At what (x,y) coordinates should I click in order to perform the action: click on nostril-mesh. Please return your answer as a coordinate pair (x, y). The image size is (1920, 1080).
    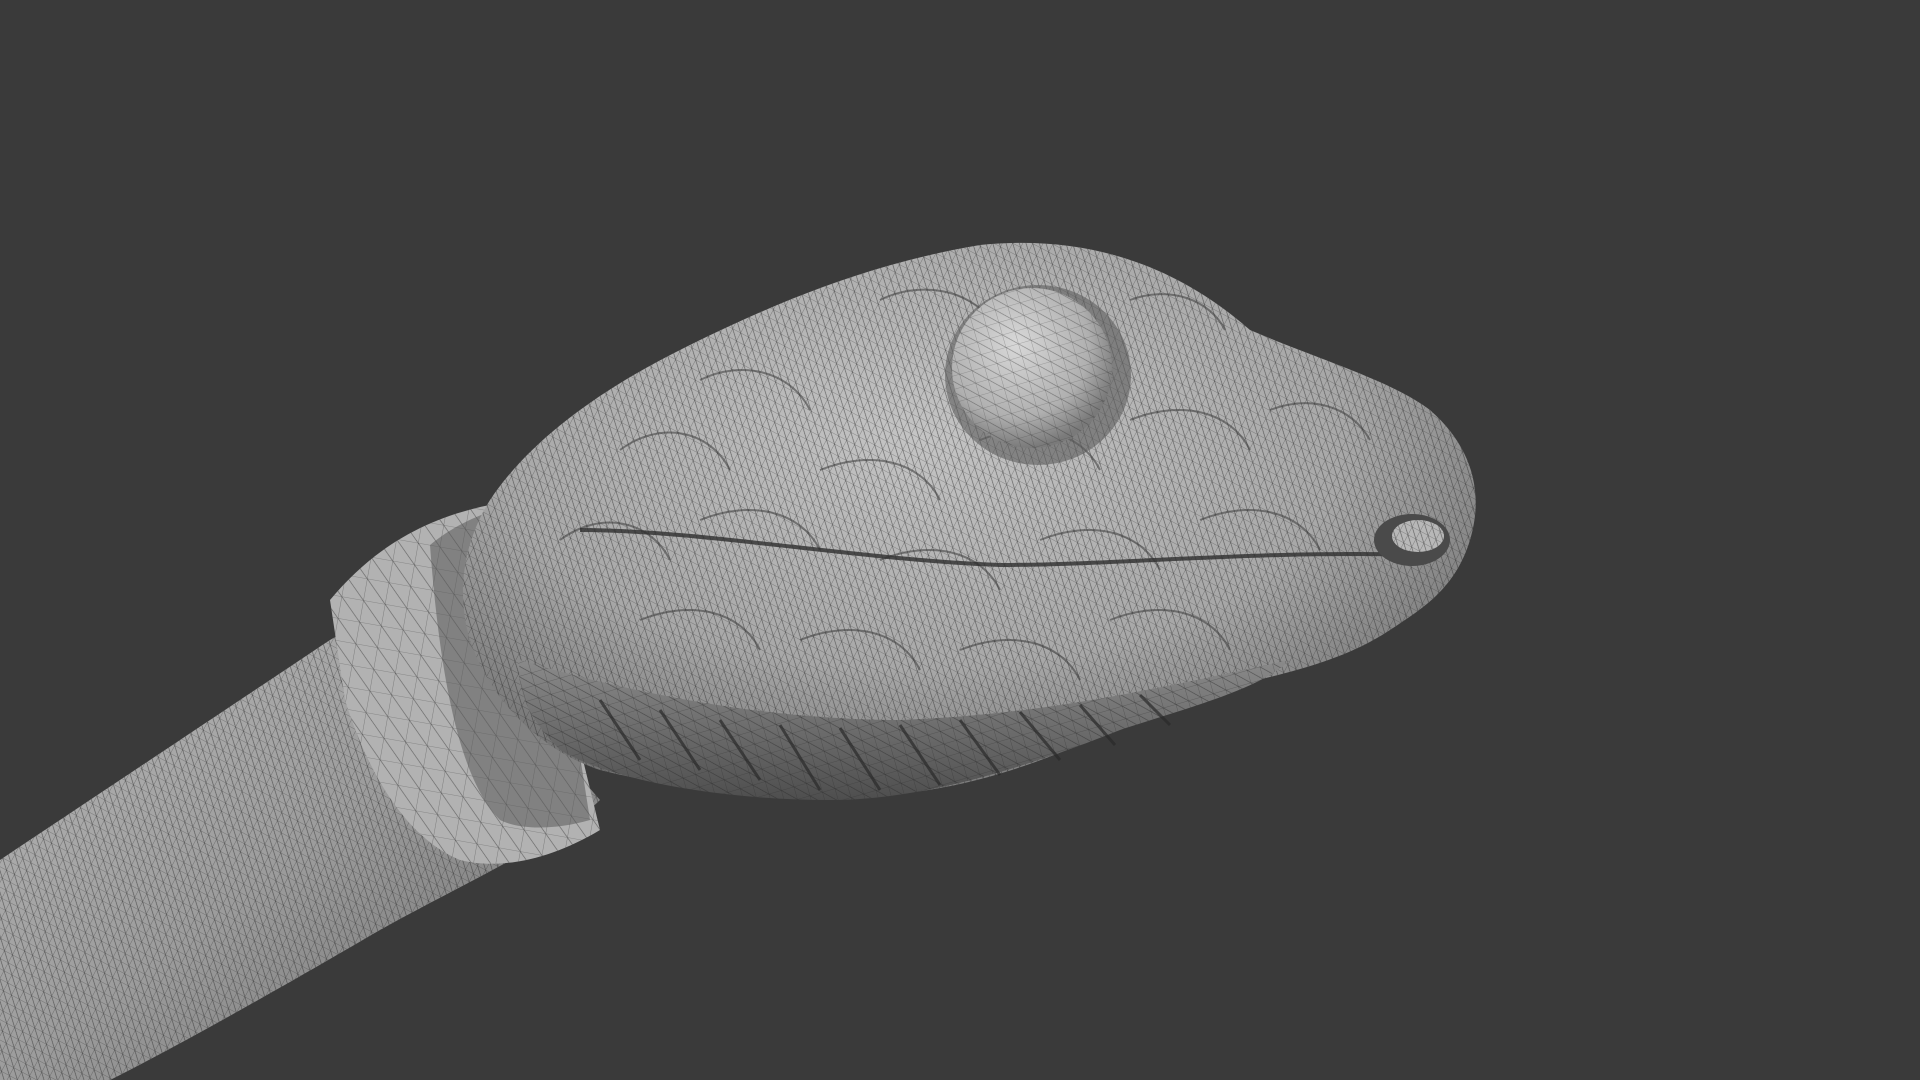
    Looking at the image, I should click on (1412, 540).